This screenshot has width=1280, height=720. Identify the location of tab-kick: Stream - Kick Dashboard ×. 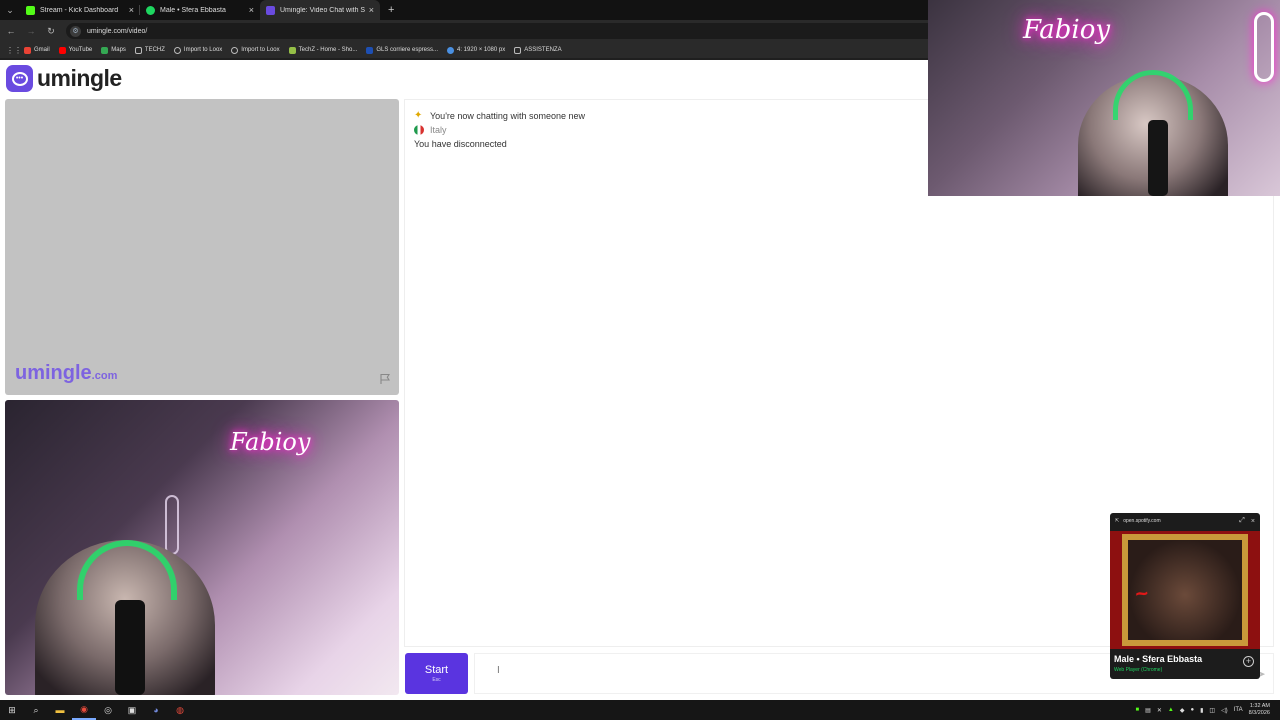
(80, 10).